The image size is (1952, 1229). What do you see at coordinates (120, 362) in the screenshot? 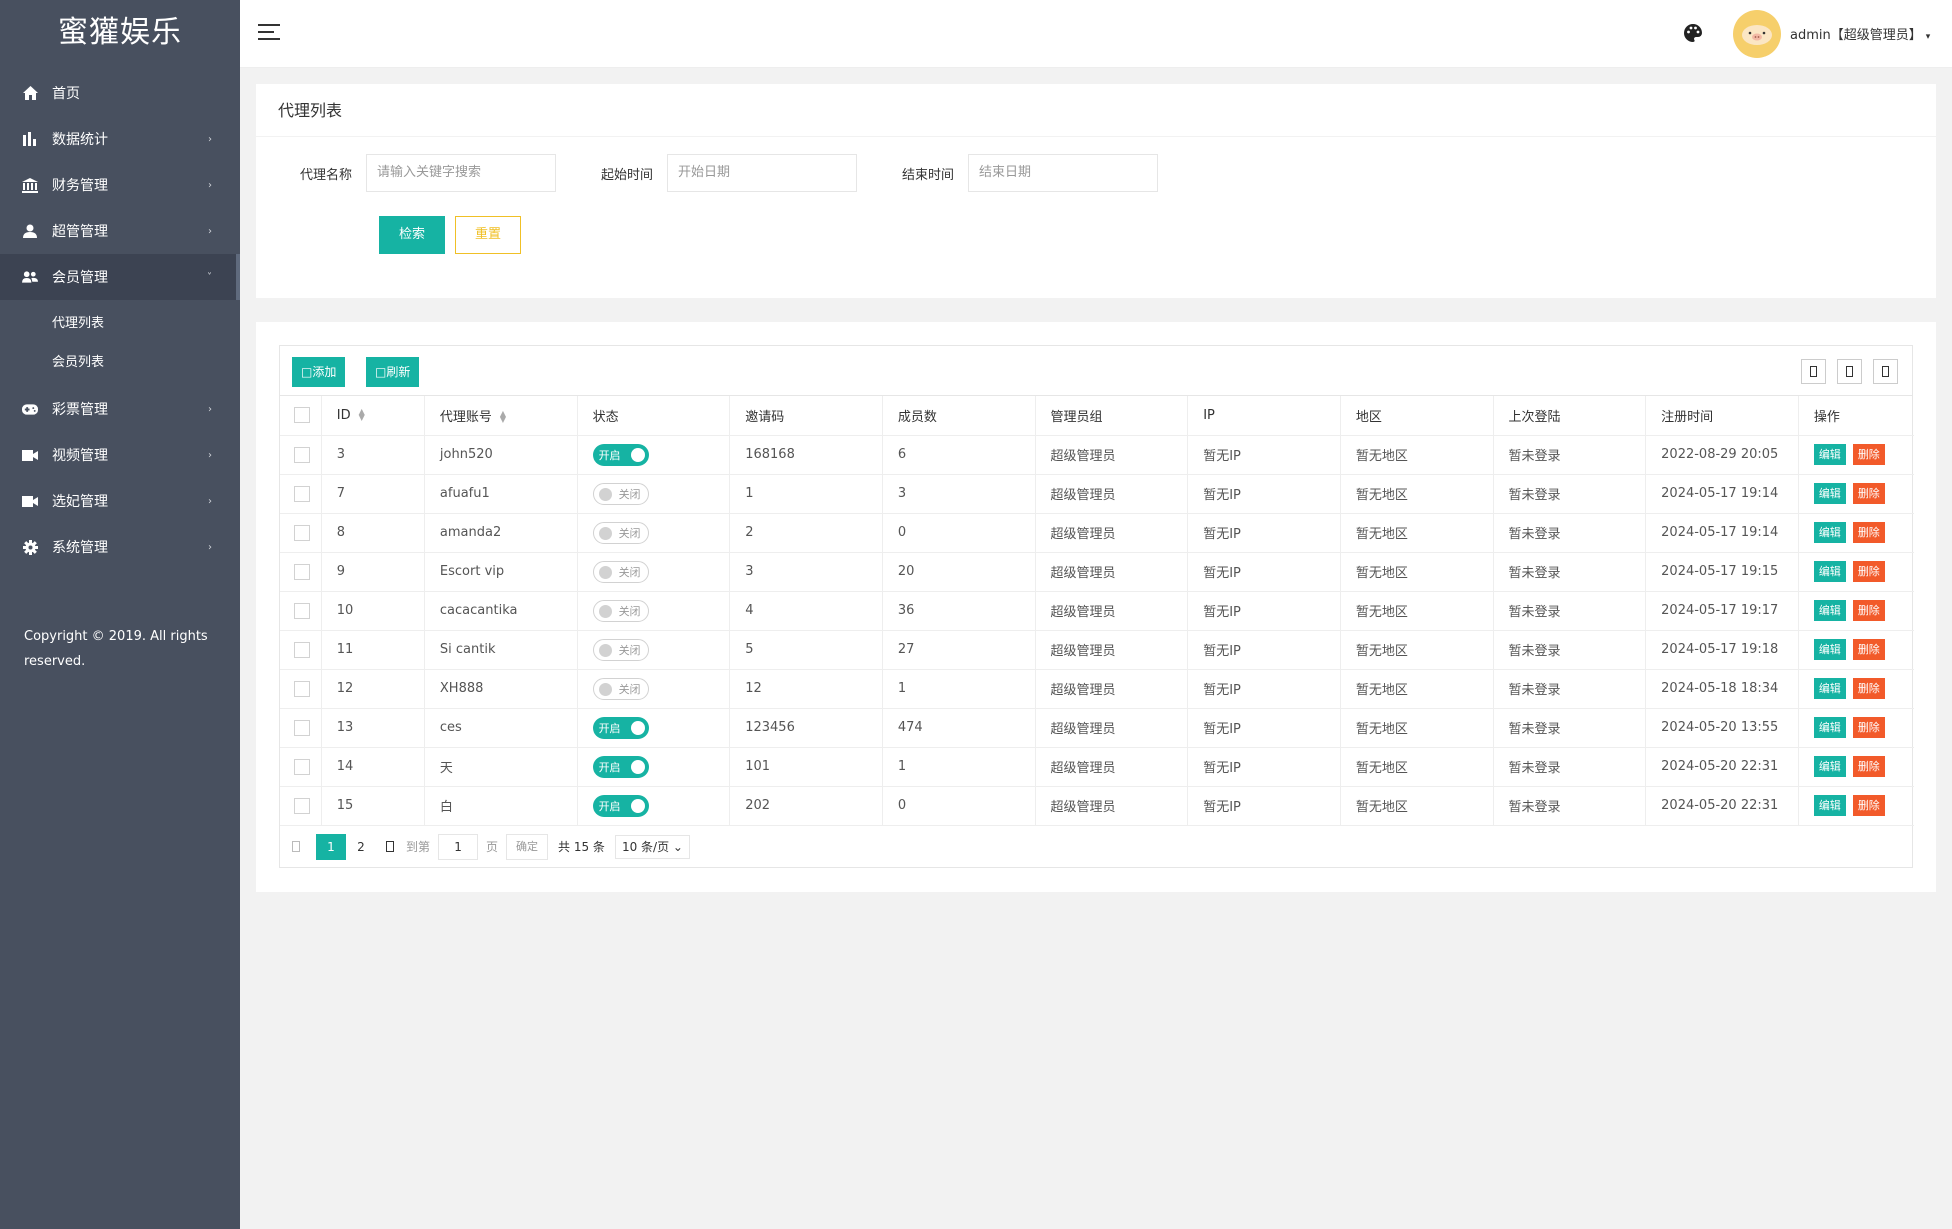
I see `sidebar-subitem-member-list: 会员列表` at bounding box center [120, 362].